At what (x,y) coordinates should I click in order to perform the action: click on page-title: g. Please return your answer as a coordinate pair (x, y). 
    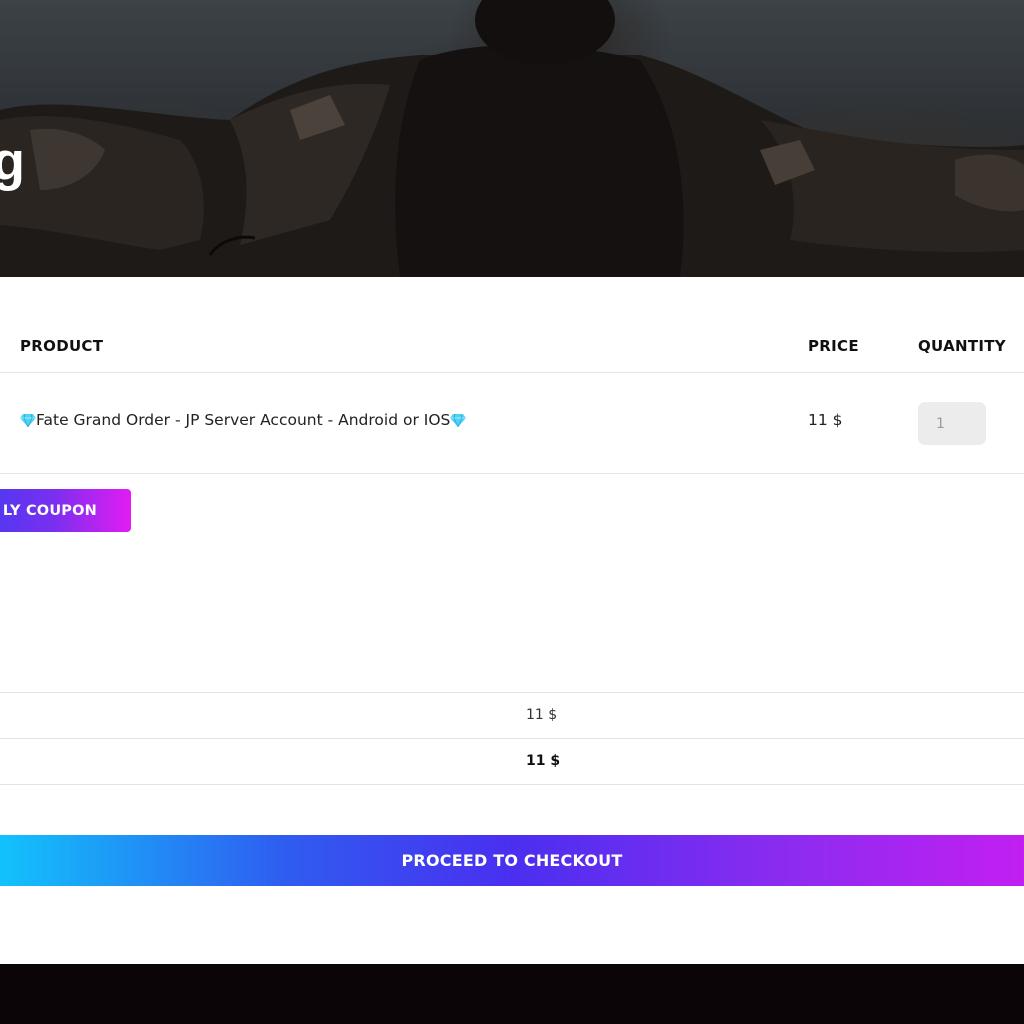
    Looking at the image, I should click on (12, 162).